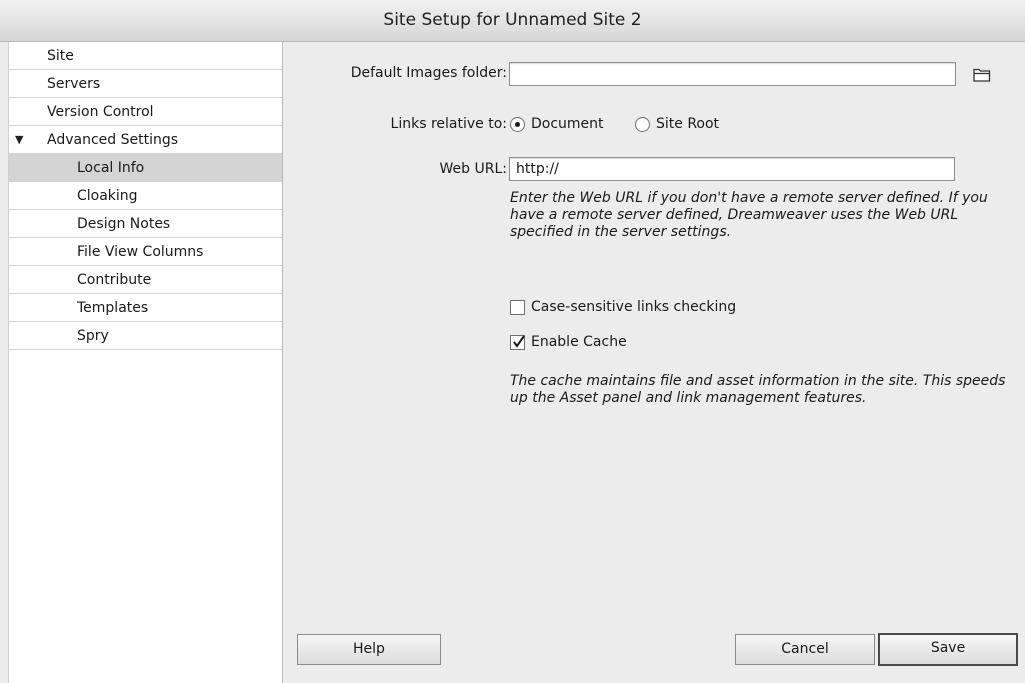  What do you see at coordinates (107, 196) in the screenshot?
I see `sidebar-item-label: Cloaking` at bounding box center [107, 196].